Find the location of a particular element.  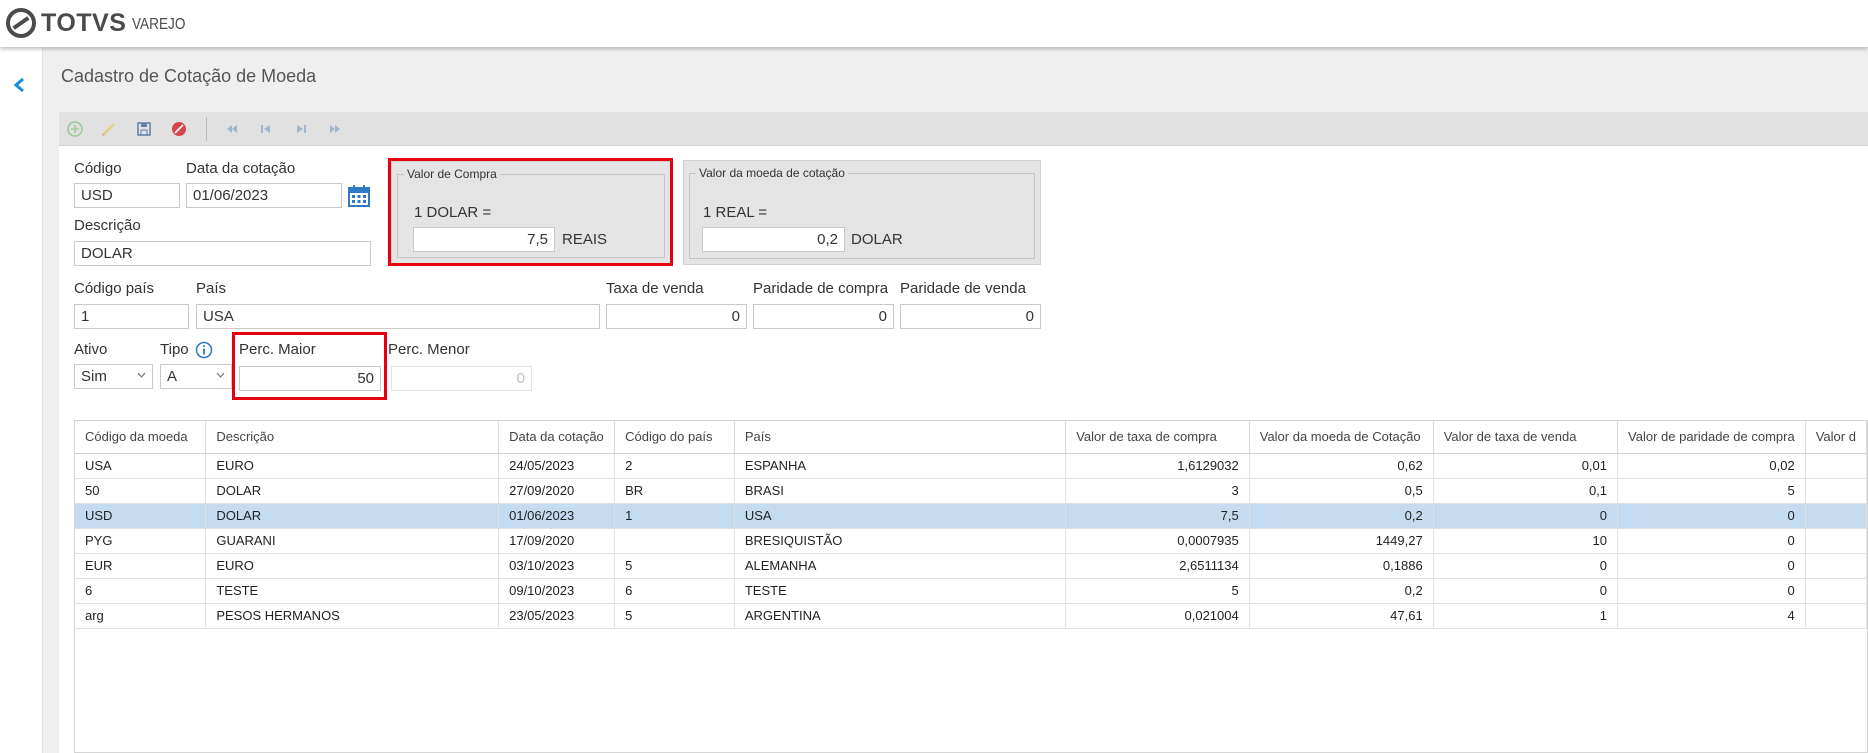

table-cell: TESTE is located at coordinates (352, 591).